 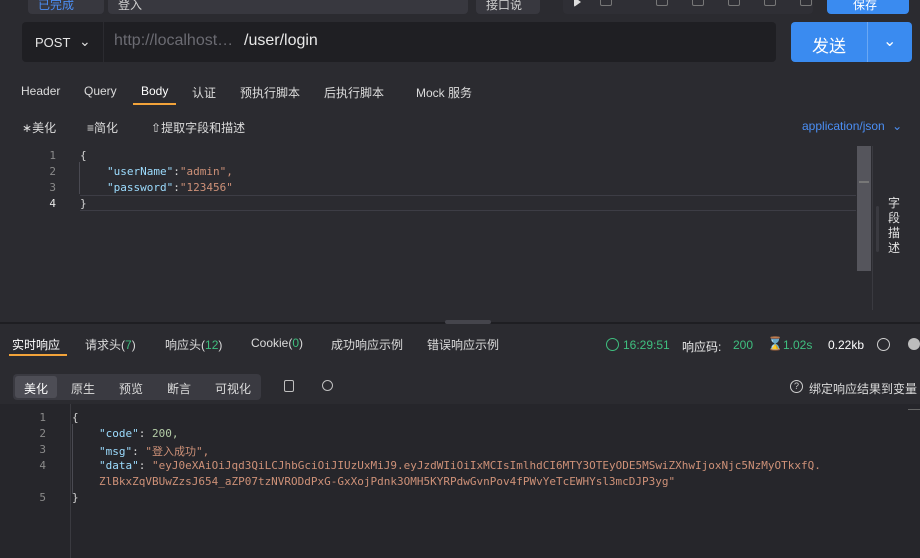 What do you see at coordinates (914, 344) in the screenshot?
I see `download-icon` at bounding box center [914, 344].